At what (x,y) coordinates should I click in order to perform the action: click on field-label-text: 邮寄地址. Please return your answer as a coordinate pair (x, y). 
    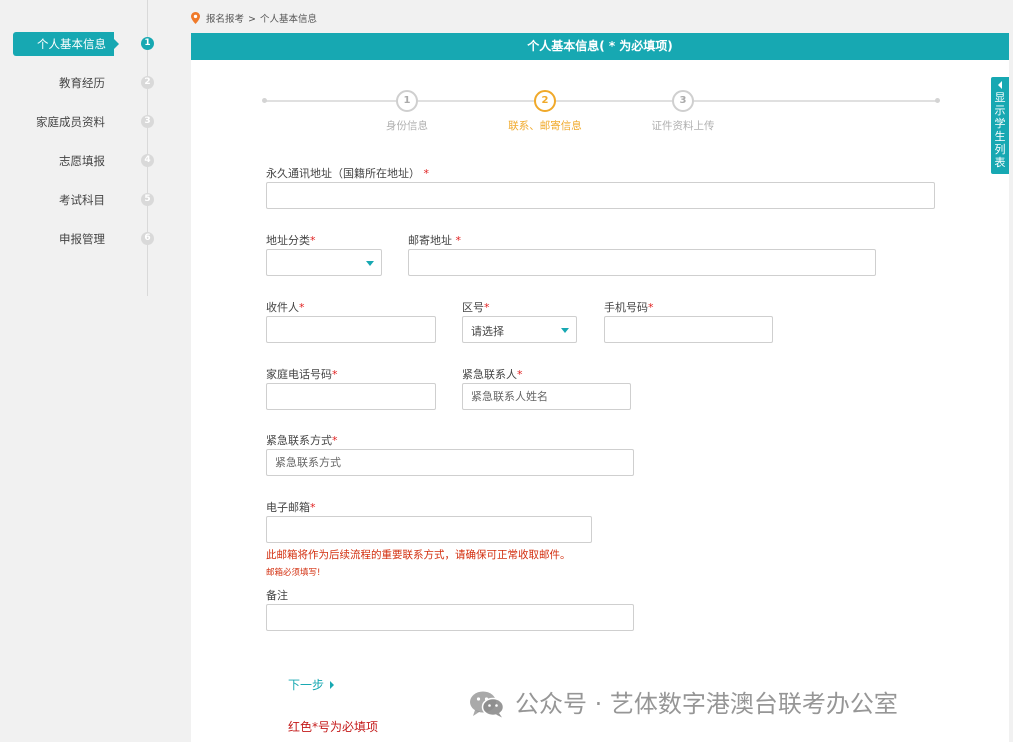
    Looking at the image, I should click on (430, 240).